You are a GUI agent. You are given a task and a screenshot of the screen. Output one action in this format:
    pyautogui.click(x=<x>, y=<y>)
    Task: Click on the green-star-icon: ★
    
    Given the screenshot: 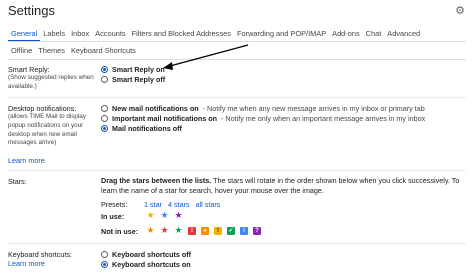 What is the action you would take?
    pyautogui.click(x=178, y=230)
    